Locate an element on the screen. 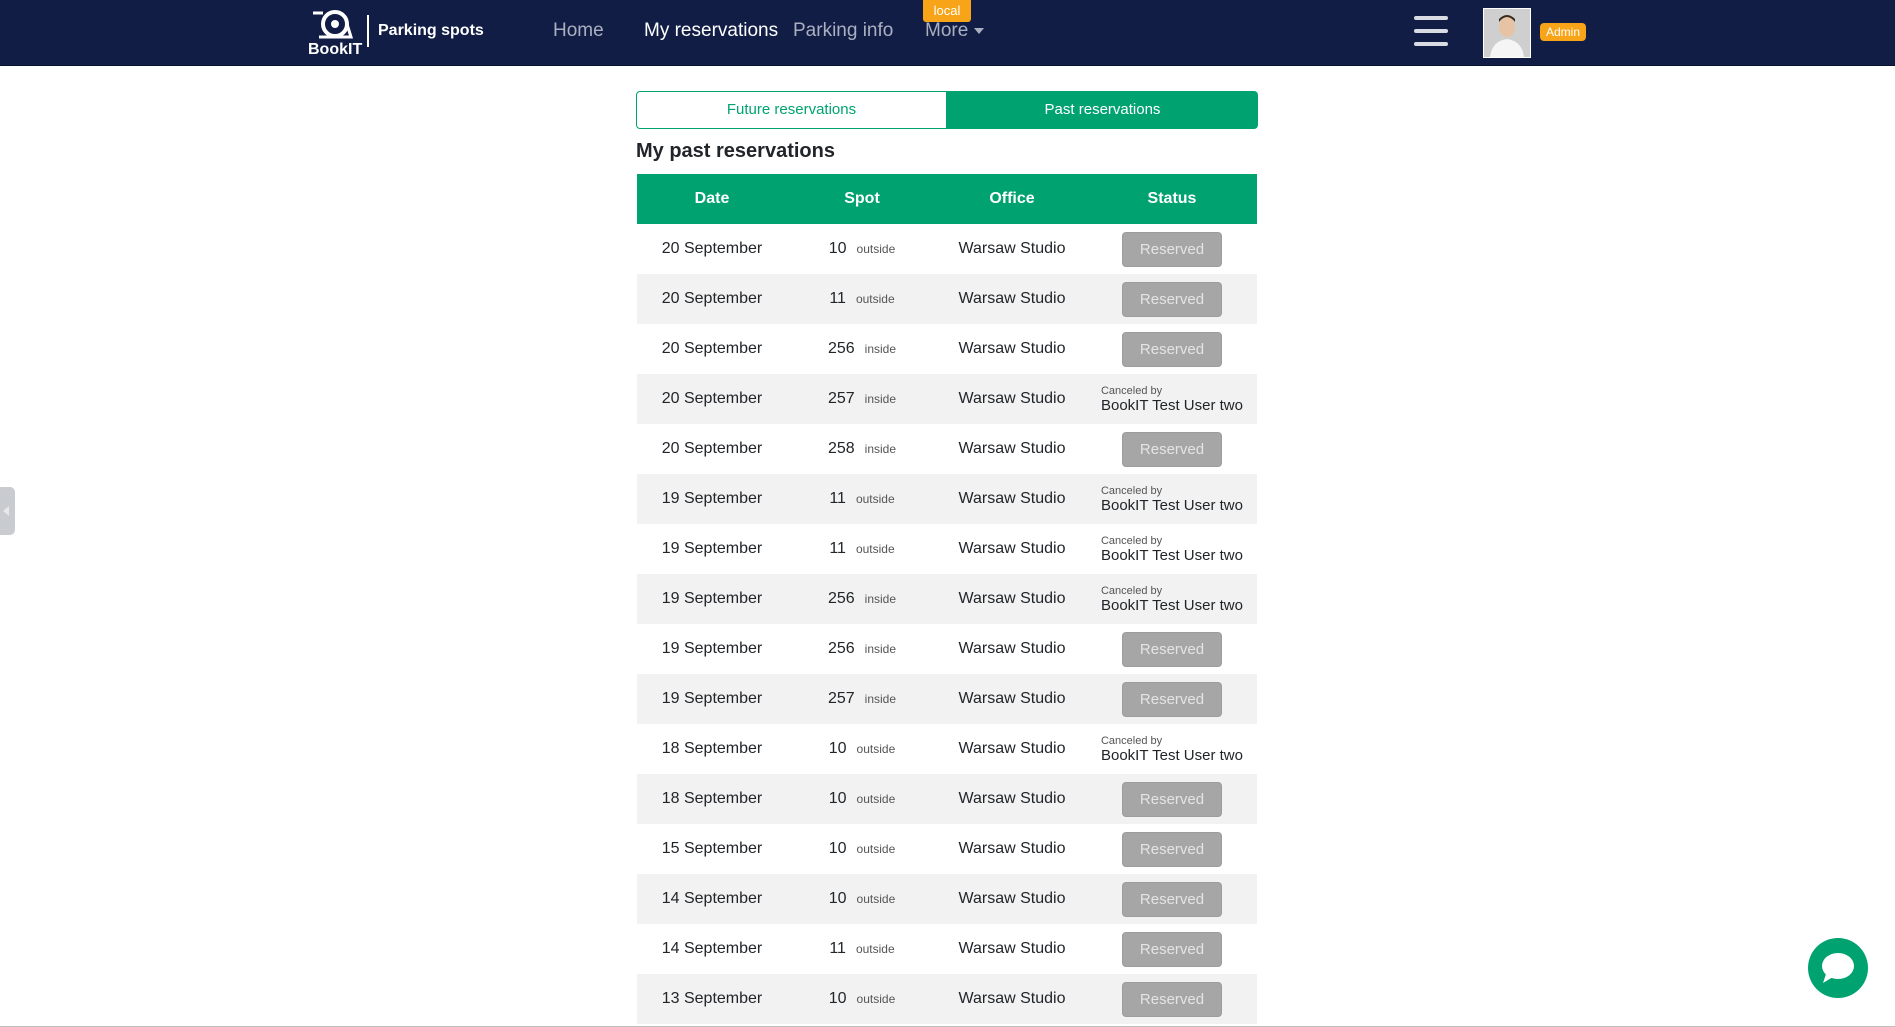 The width and height of the screenshot is (1895, 1027). cell-spot: 11 outside is located at coordinates (862, 549).